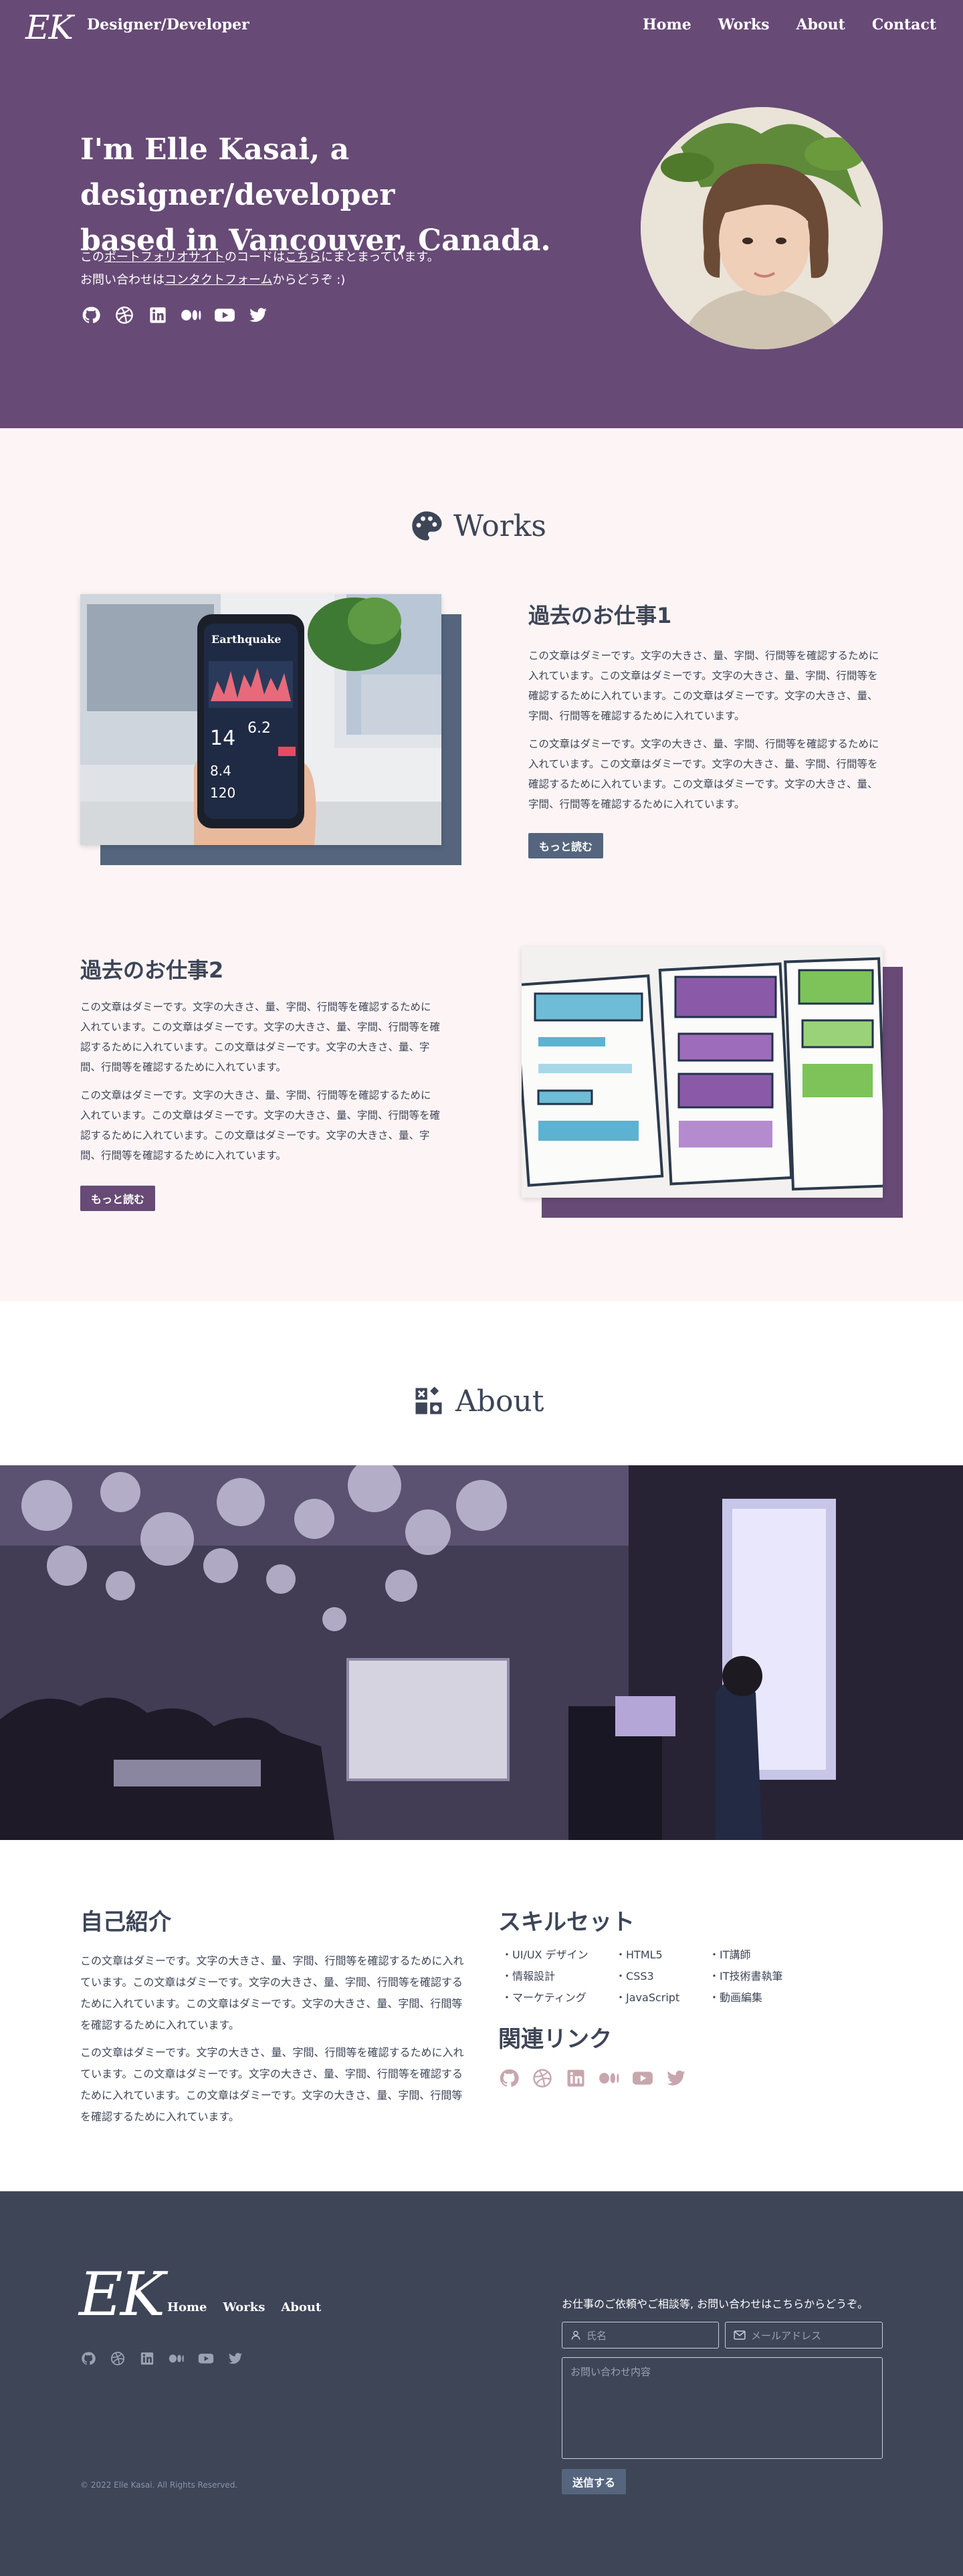 Image resolution: width=963 pixels, height=2576 pixels. Describe the element at coordinates (237, 195) in the screenshot. I see `hero-role: designer/developer` at that location.